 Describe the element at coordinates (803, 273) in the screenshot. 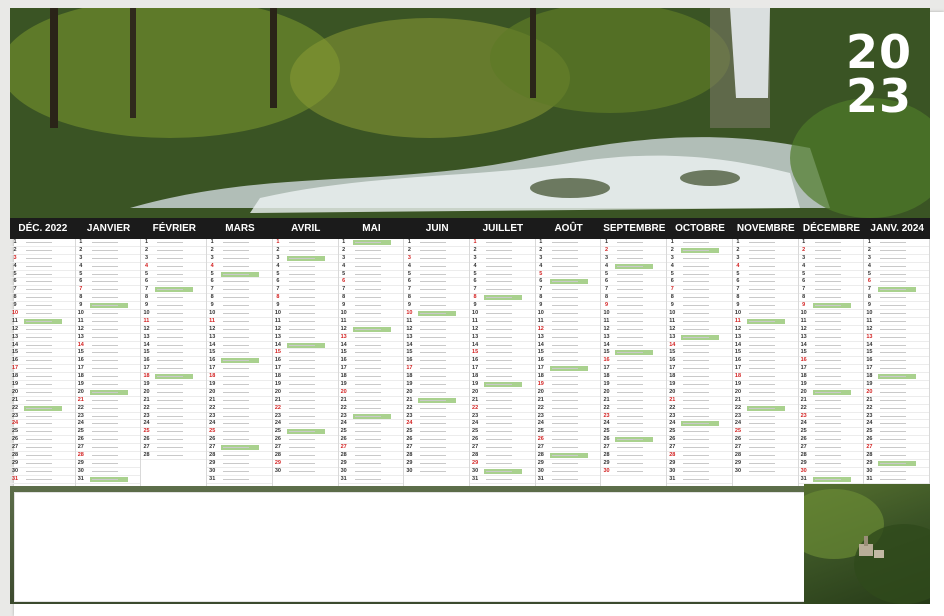

I see `day-number: 5` at that location.